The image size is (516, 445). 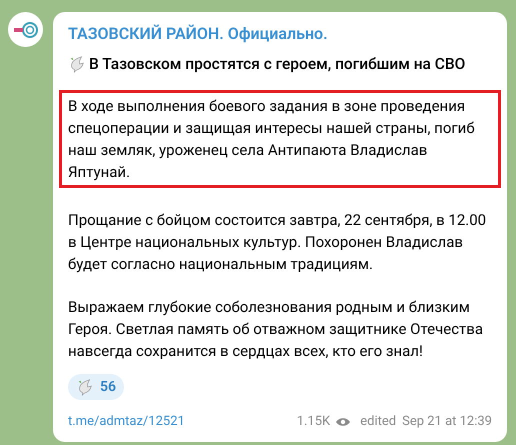 What do you see at coordinates (280, 34) in the screenshot?
I see `channel-name: ТАЗОВСКИЙ РАЙОН. Официально.` at bounding box center [280, 34].